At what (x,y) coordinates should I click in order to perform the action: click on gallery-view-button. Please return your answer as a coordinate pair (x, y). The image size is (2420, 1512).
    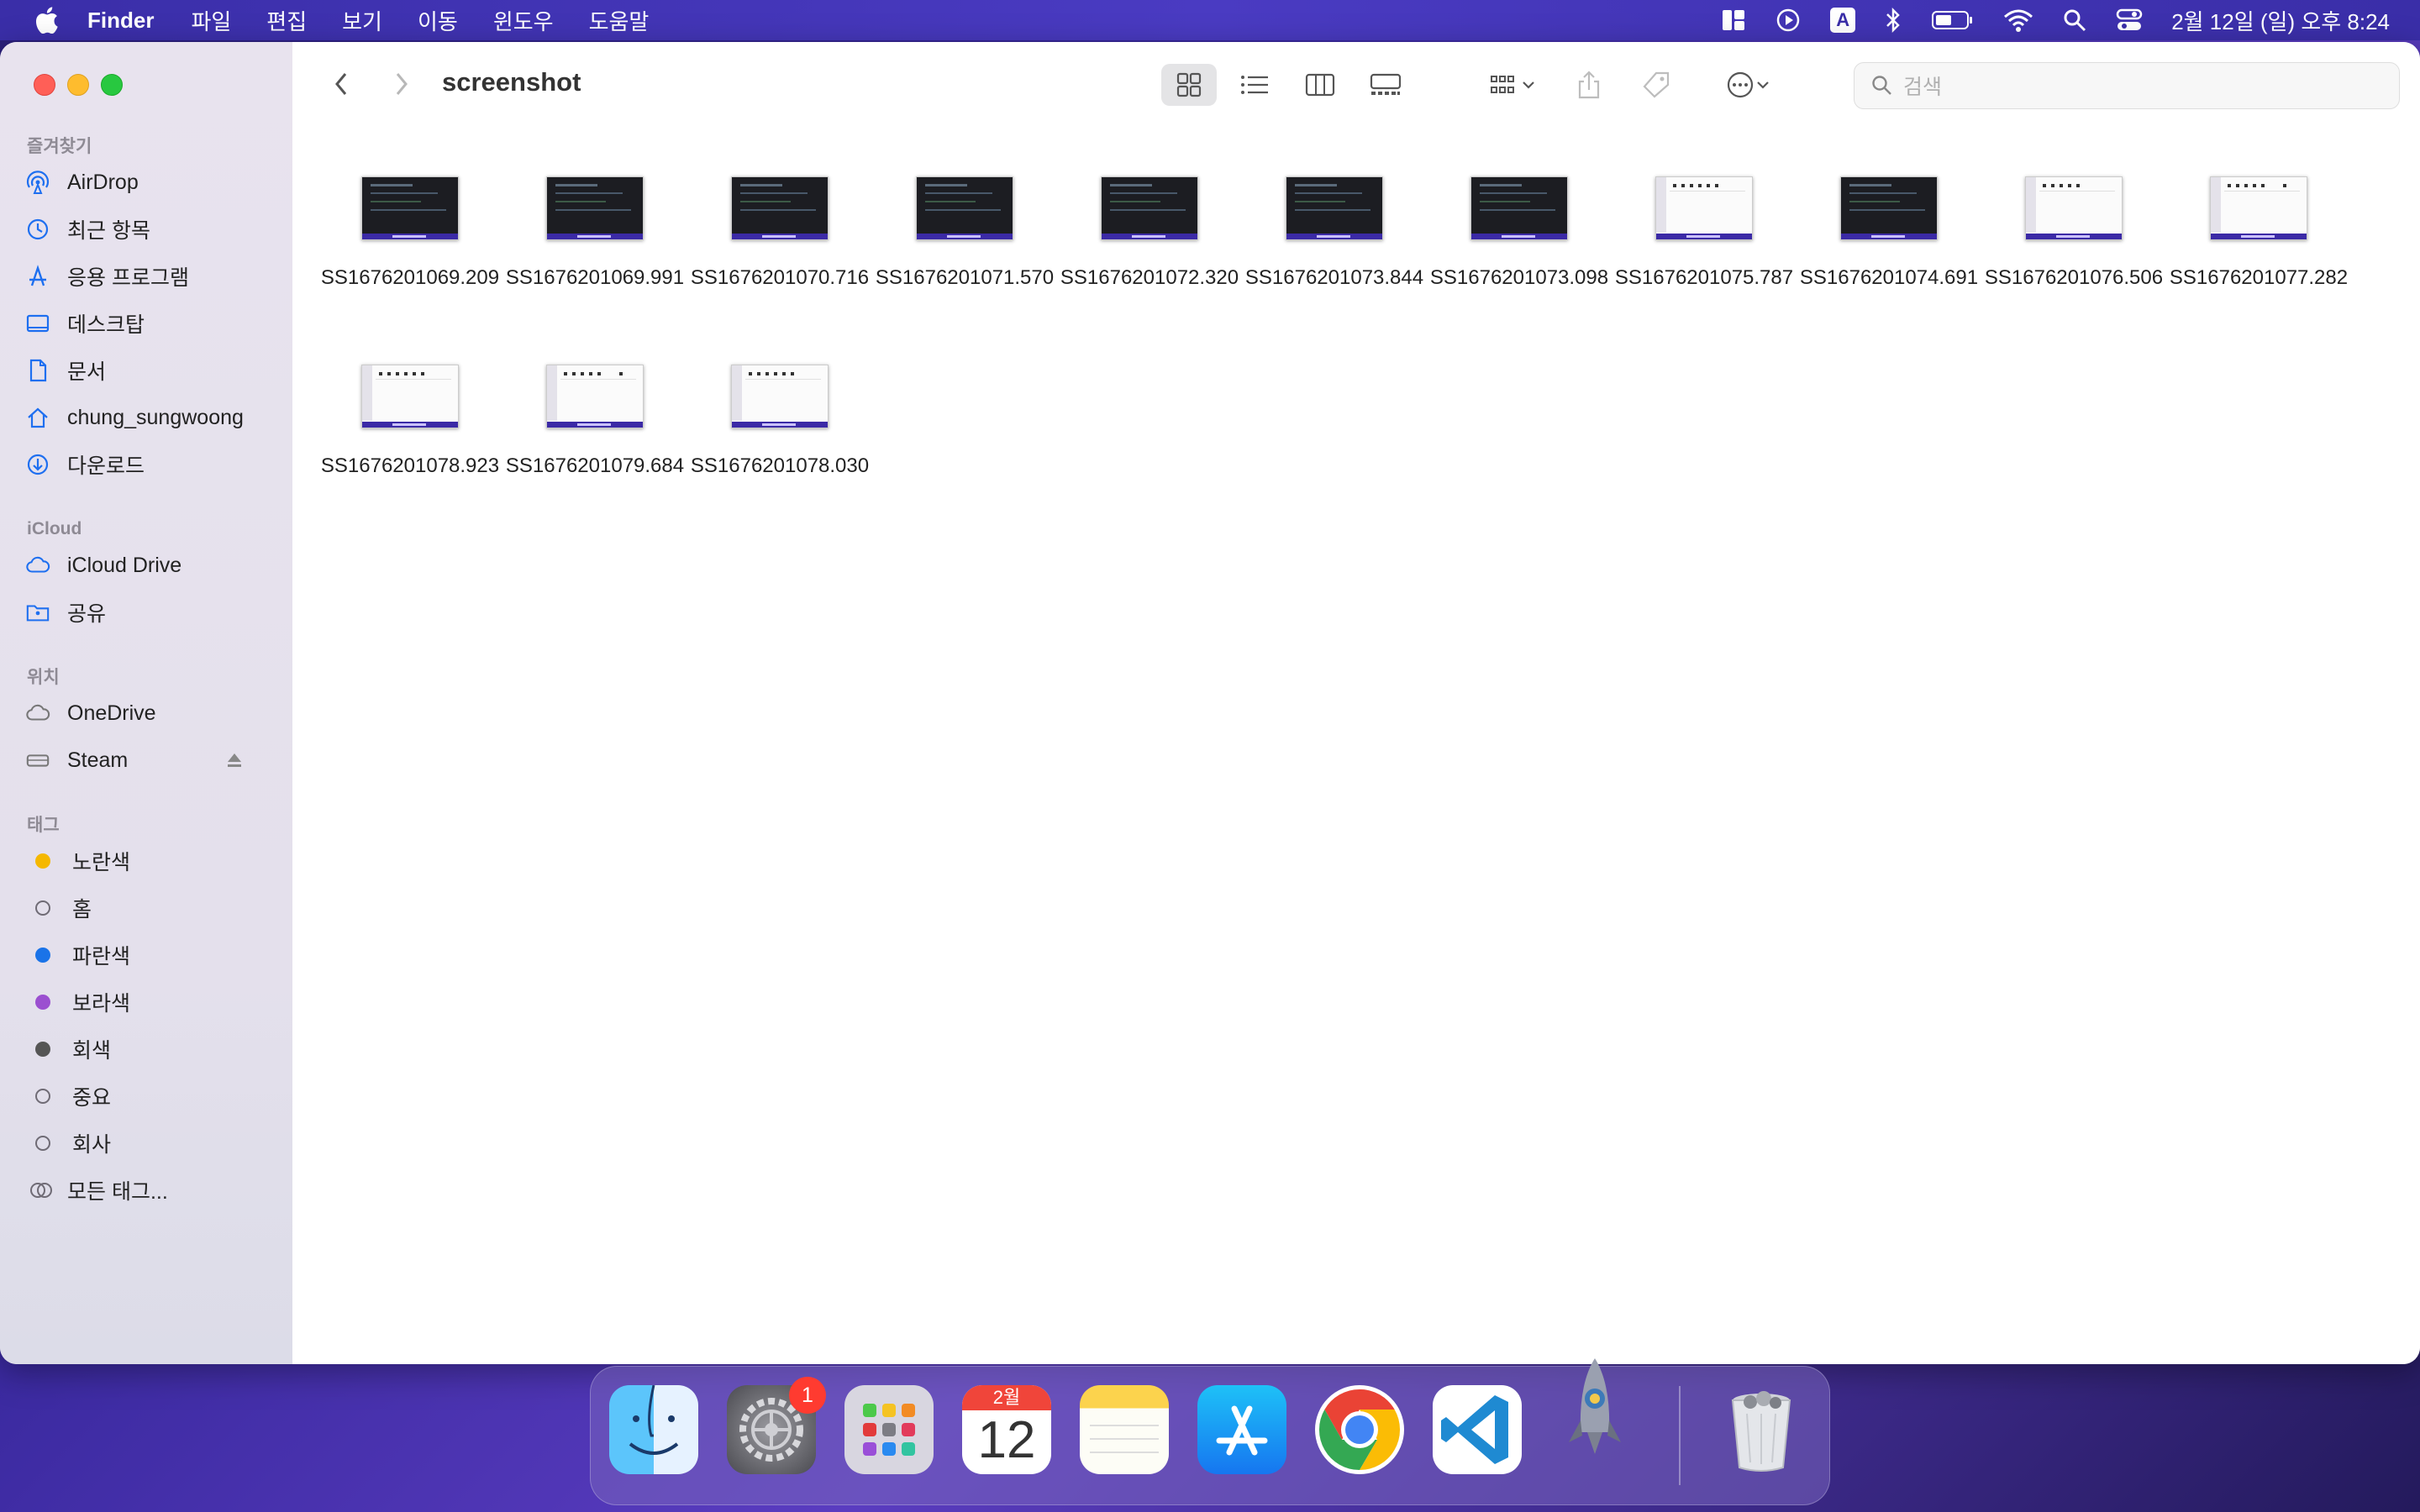
    Looking at the image, I should click on (1385, 85).